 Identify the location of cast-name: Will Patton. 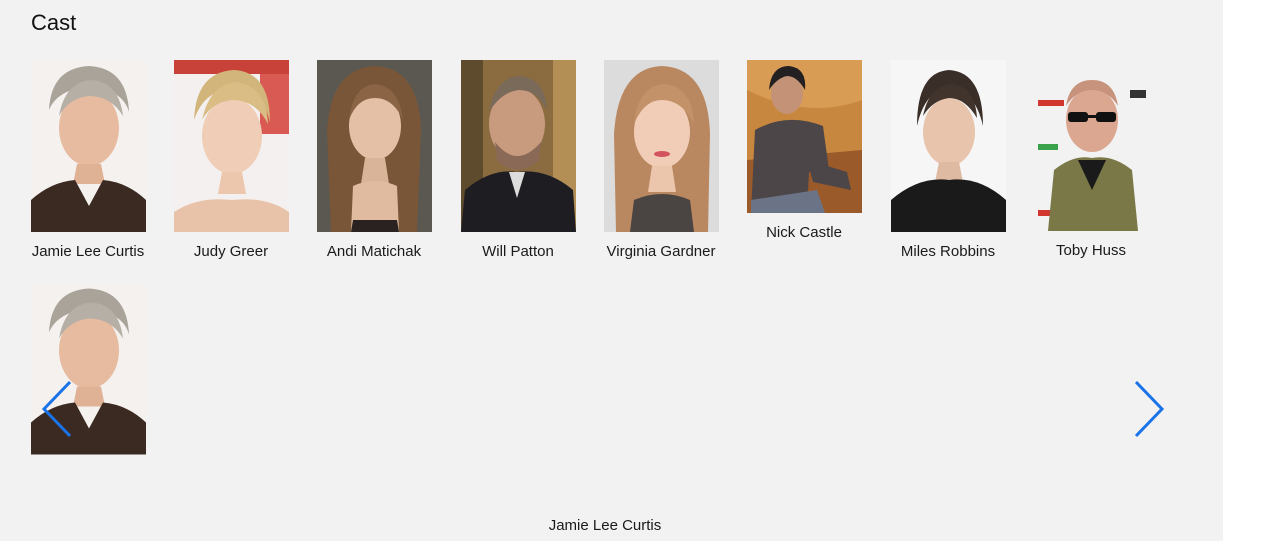
(518, 251).